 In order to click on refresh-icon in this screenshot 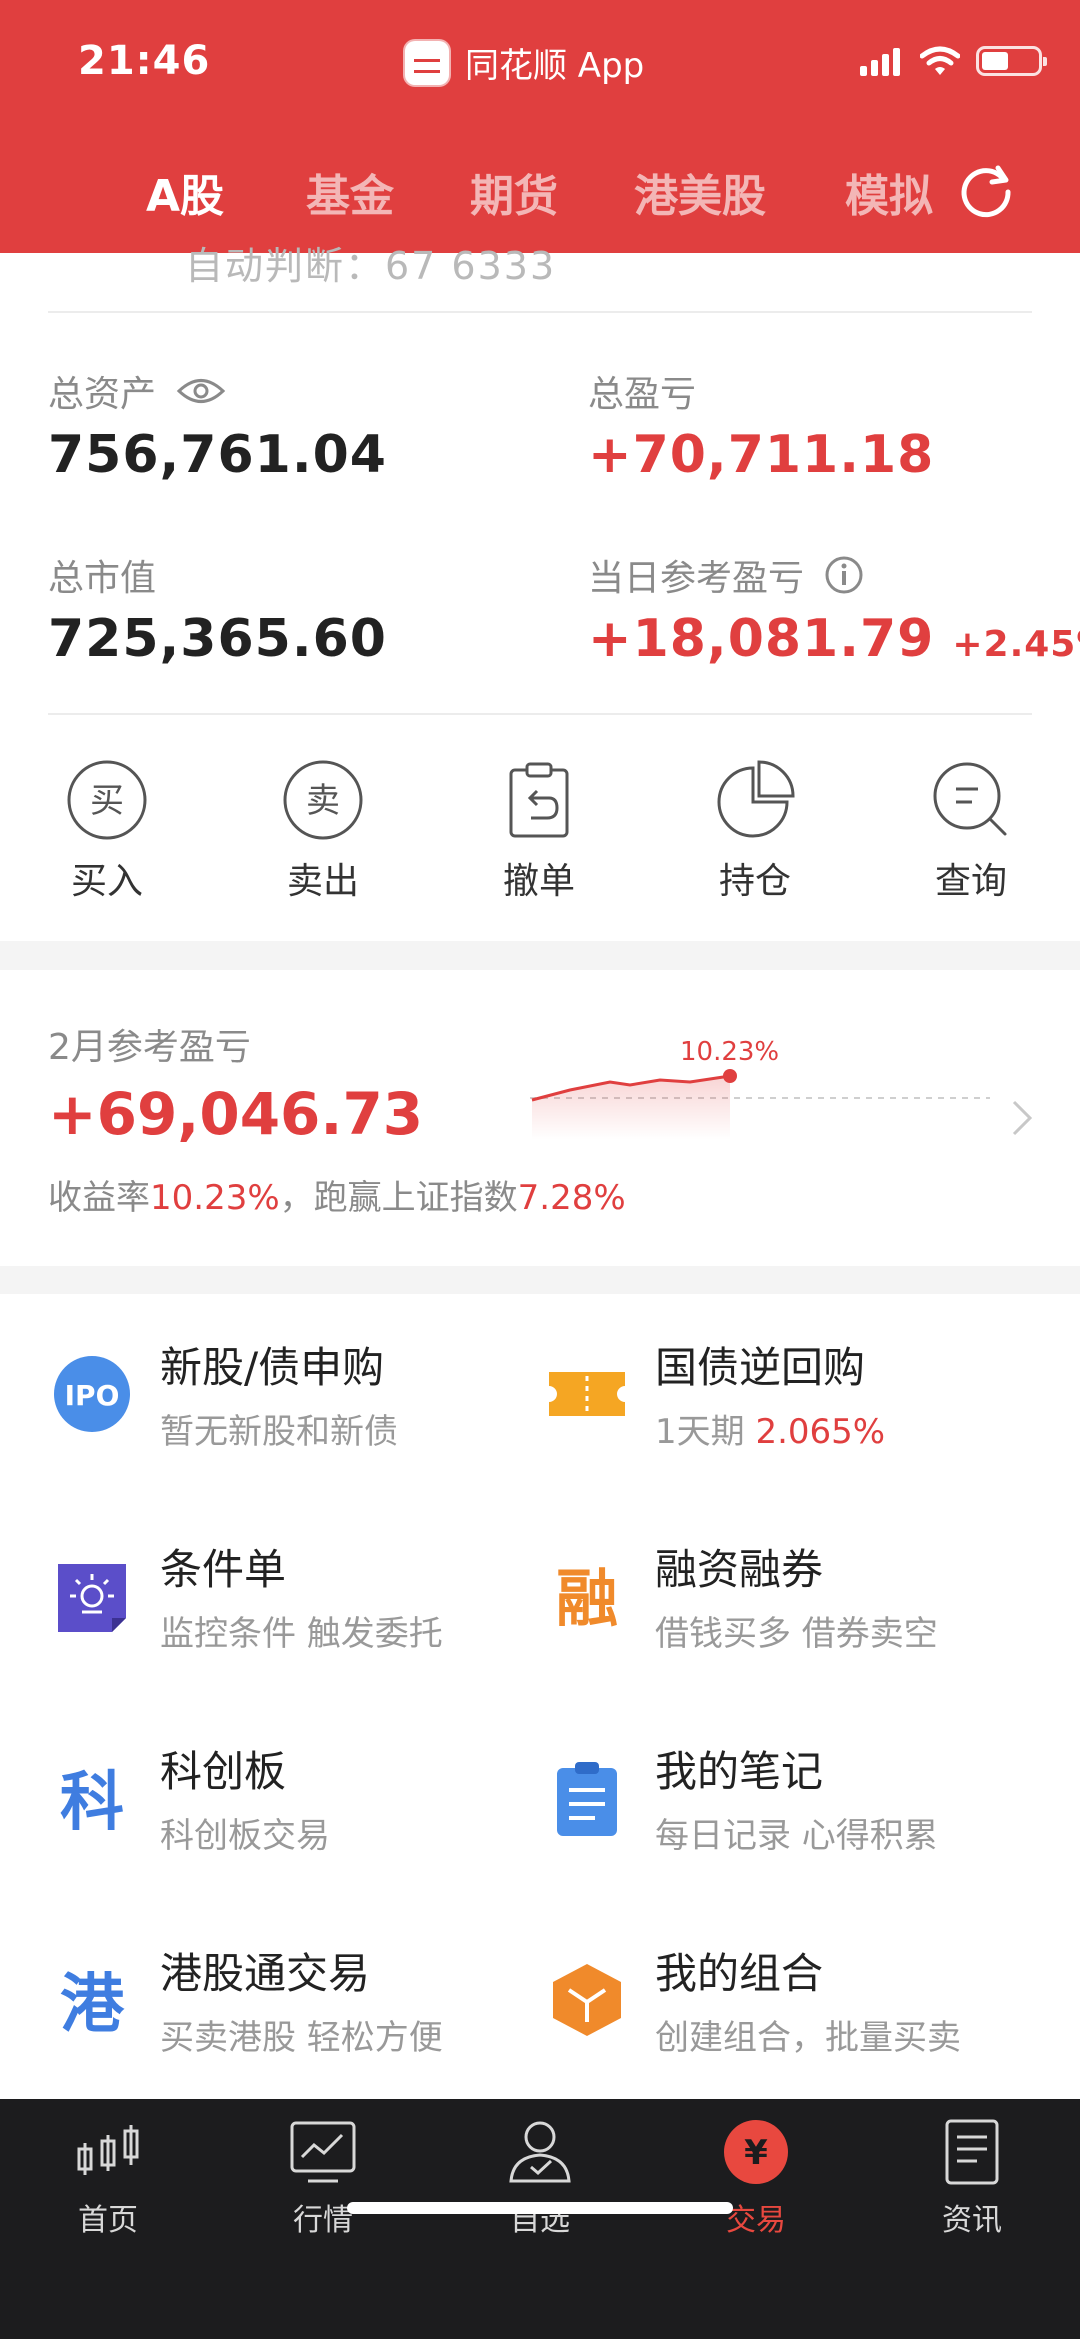, I will do `click(986, 190)`.